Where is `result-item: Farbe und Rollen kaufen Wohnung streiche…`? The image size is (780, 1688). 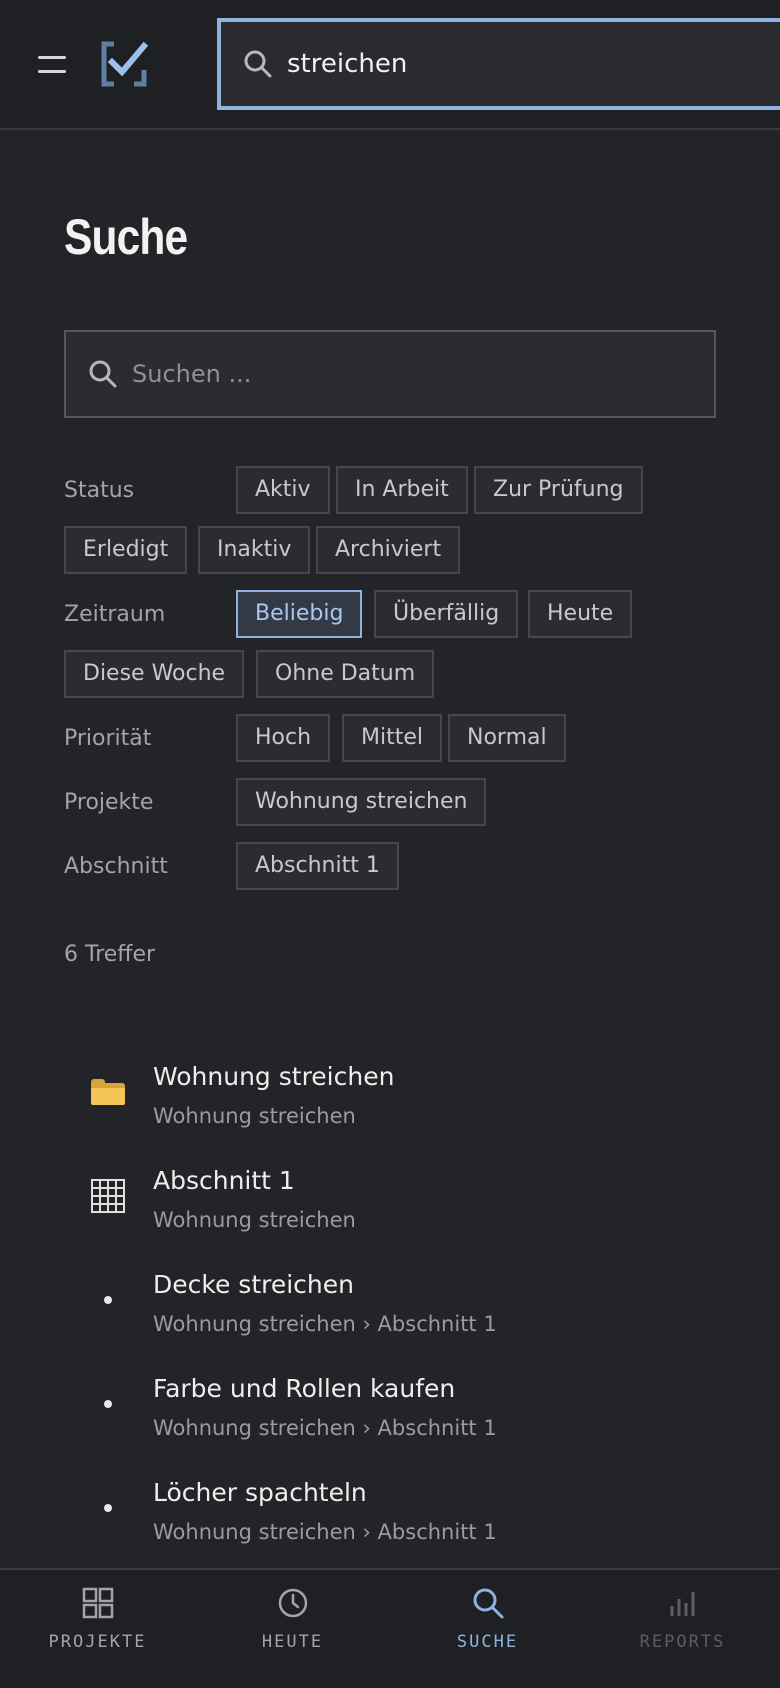 result-item: Farbe und Rollen kaufen Wohnung streiche… is located at coordinates (406, 1419).